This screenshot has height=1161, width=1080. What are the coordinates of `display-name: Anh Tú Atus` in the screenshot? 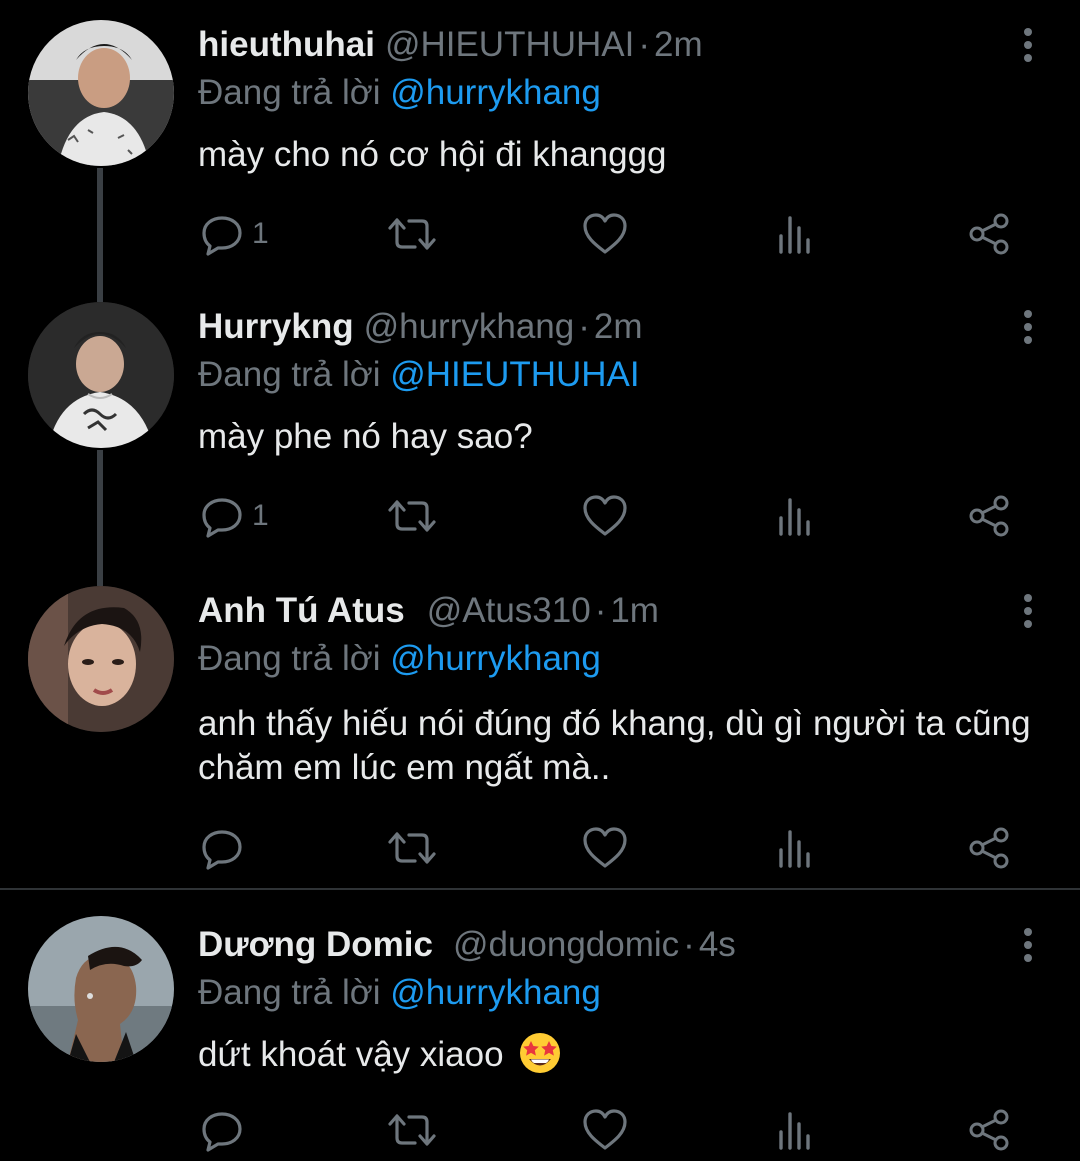 It's located at (301, 610).